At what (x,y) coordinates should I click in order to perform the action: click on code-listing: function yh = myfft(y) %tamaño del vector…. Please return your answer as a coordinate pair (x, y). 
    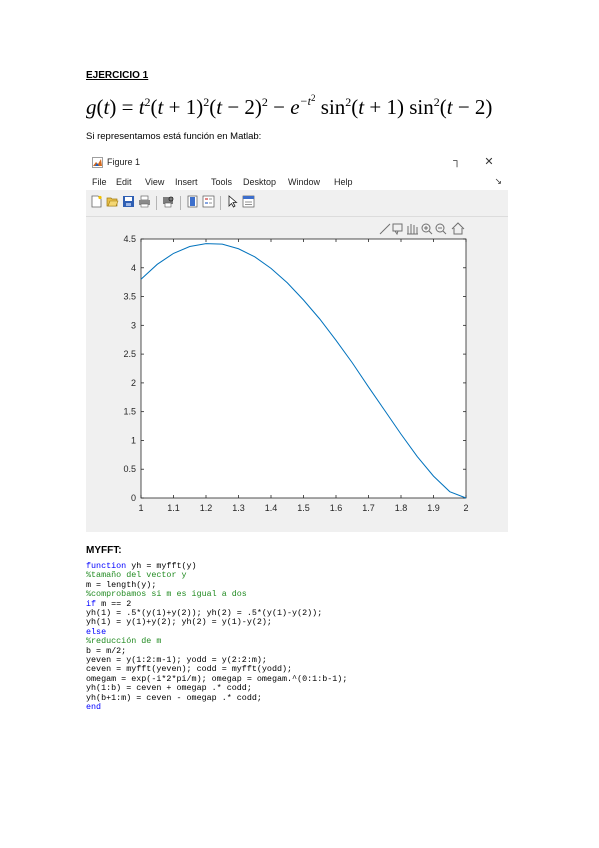
    Looking at the image, I should click on (216, 637).